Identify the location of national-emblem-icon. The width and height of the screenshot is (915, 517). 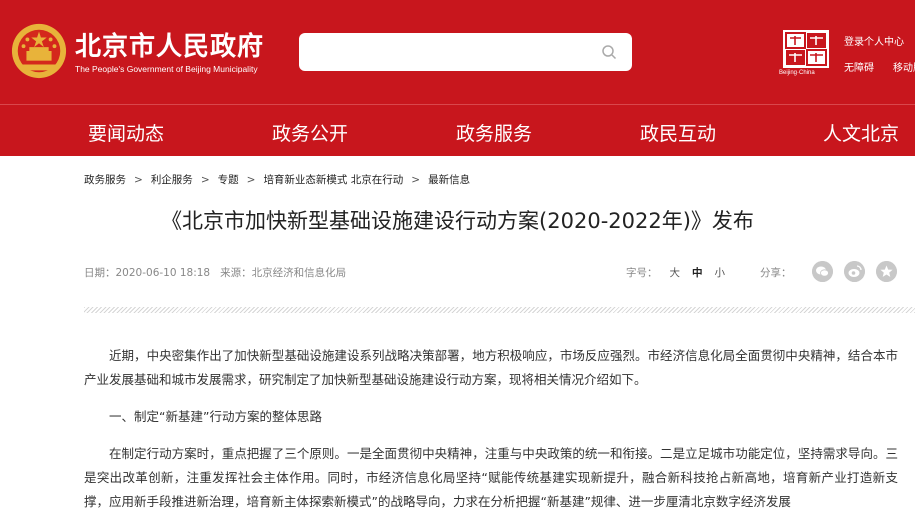
(39, 51).